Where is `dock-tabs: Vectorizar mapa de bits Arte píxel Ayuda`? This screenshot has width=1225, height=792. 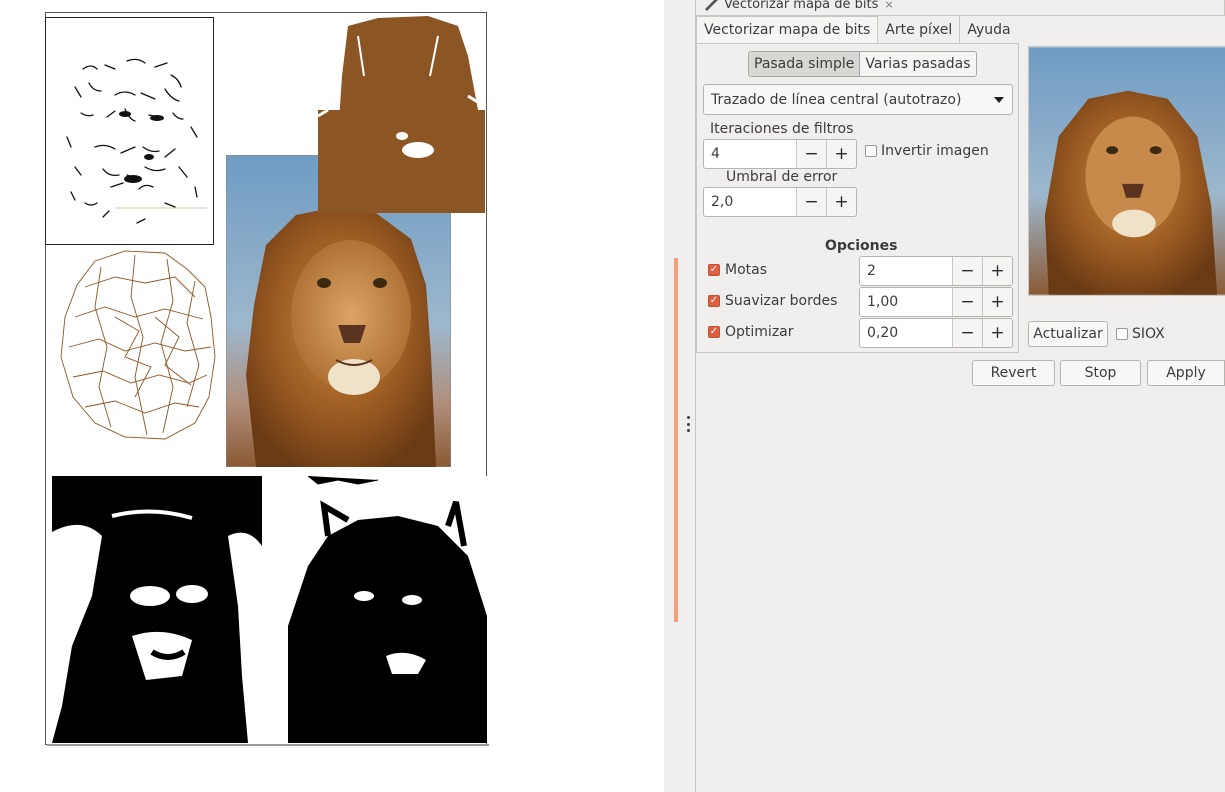
dock-tabs: Vectorizar mapa de bits Arte píxel Ayuda is located at coordinates (857, 29).